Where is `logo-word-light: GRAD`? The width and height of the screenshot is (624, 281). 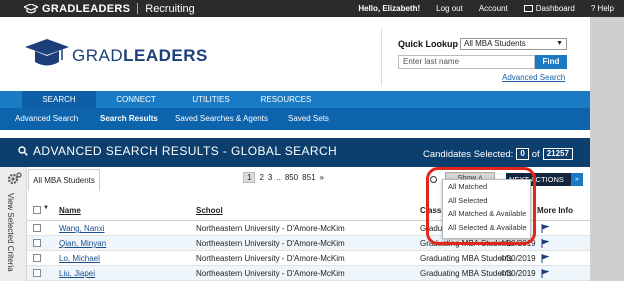 logo-word-light: GRAD is located at coordinates (98, 55).